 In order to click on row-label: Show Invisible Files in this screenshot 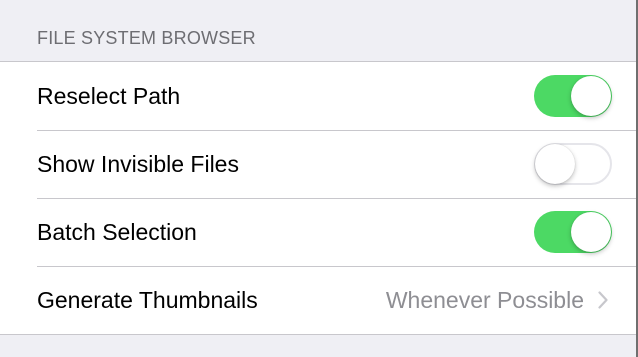, I will do `click(138, 163)`.